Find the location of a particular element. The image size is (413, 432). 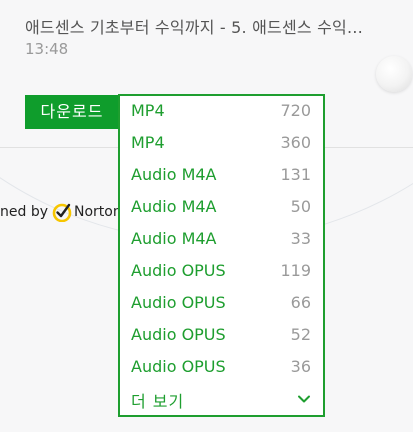

format-quality: 50 is located at coordinates (300, 206).